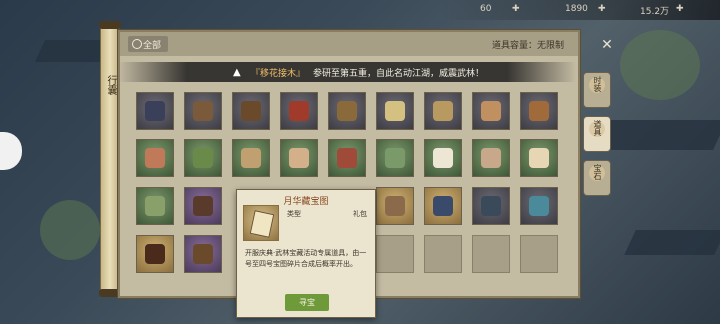 Image resolution: width=720 pixels, height=324 pixels. I want to click on side-tab-gems: 宝石, so click(597, 178).